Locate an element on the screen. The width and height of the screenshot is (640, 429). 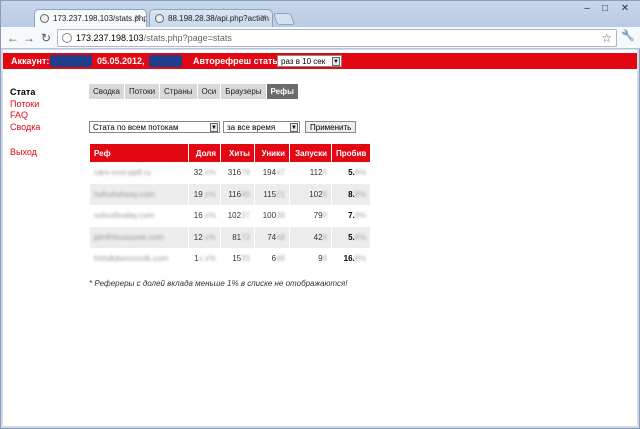
ref-domain: hxfcvhxhxey.com is located at coordinates (139, 194).